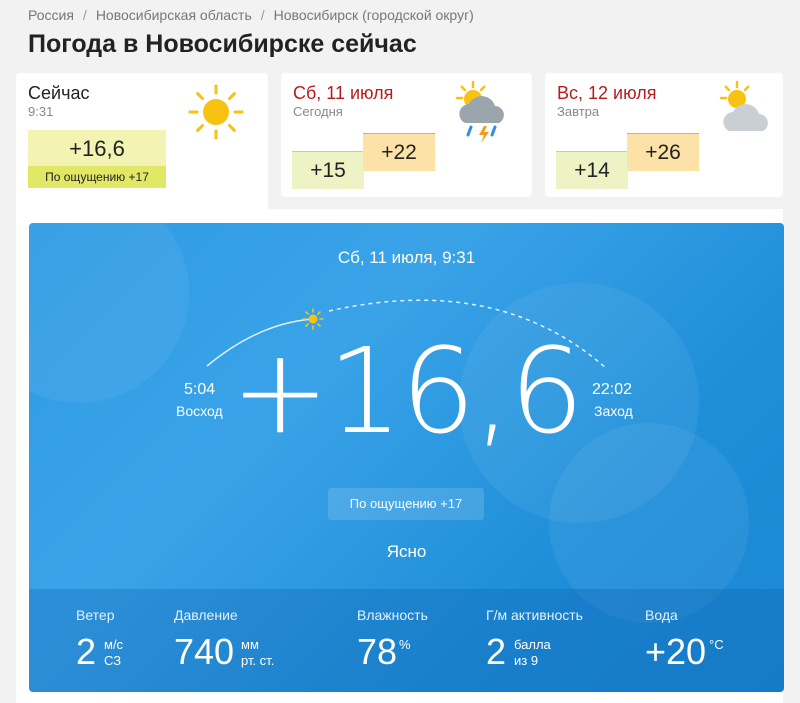 This screenshot has width=800, height=703. Describe the element at coordinates (399, 152) in the screenshot. I see `card-sat-high: +22` at that location.